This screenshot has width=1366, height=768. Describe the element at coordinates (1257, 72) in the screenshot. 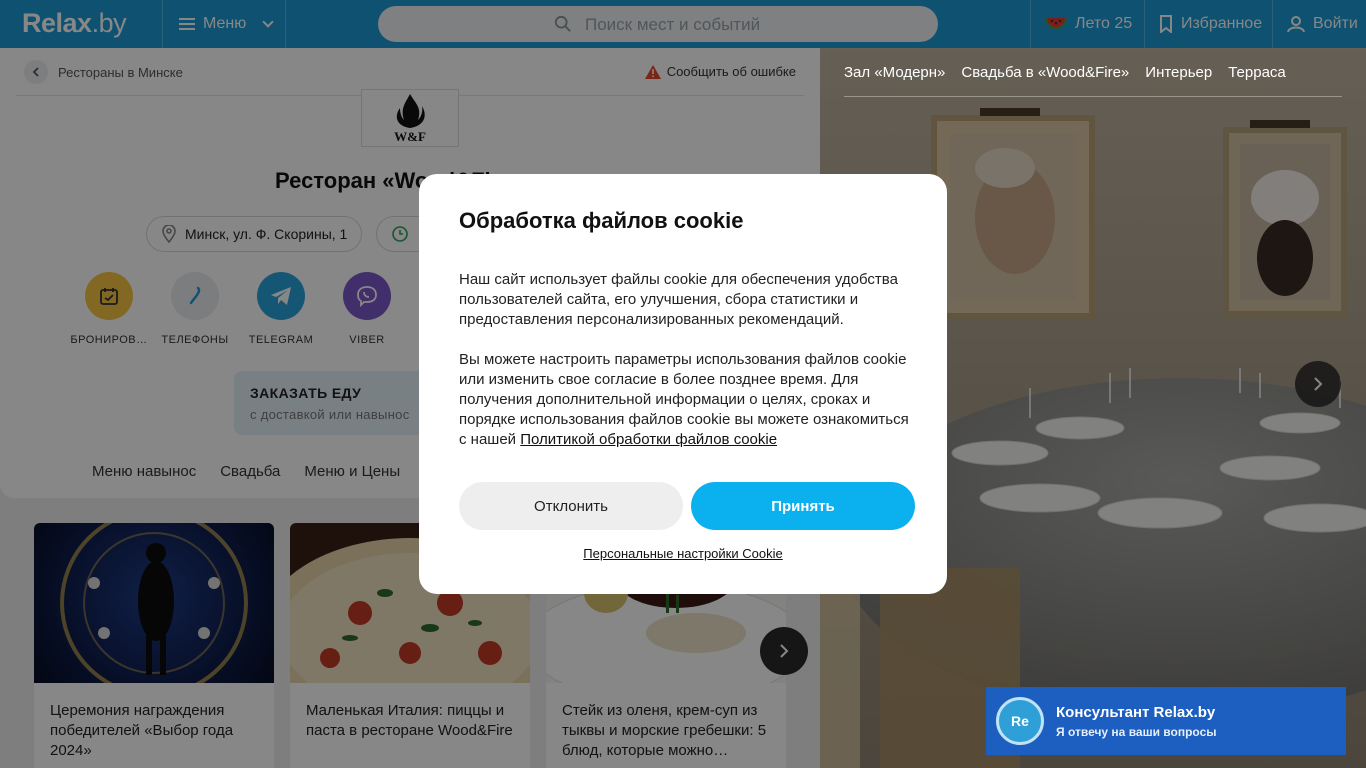

I see `gallery-tab-terrace: Терраса` at that location.